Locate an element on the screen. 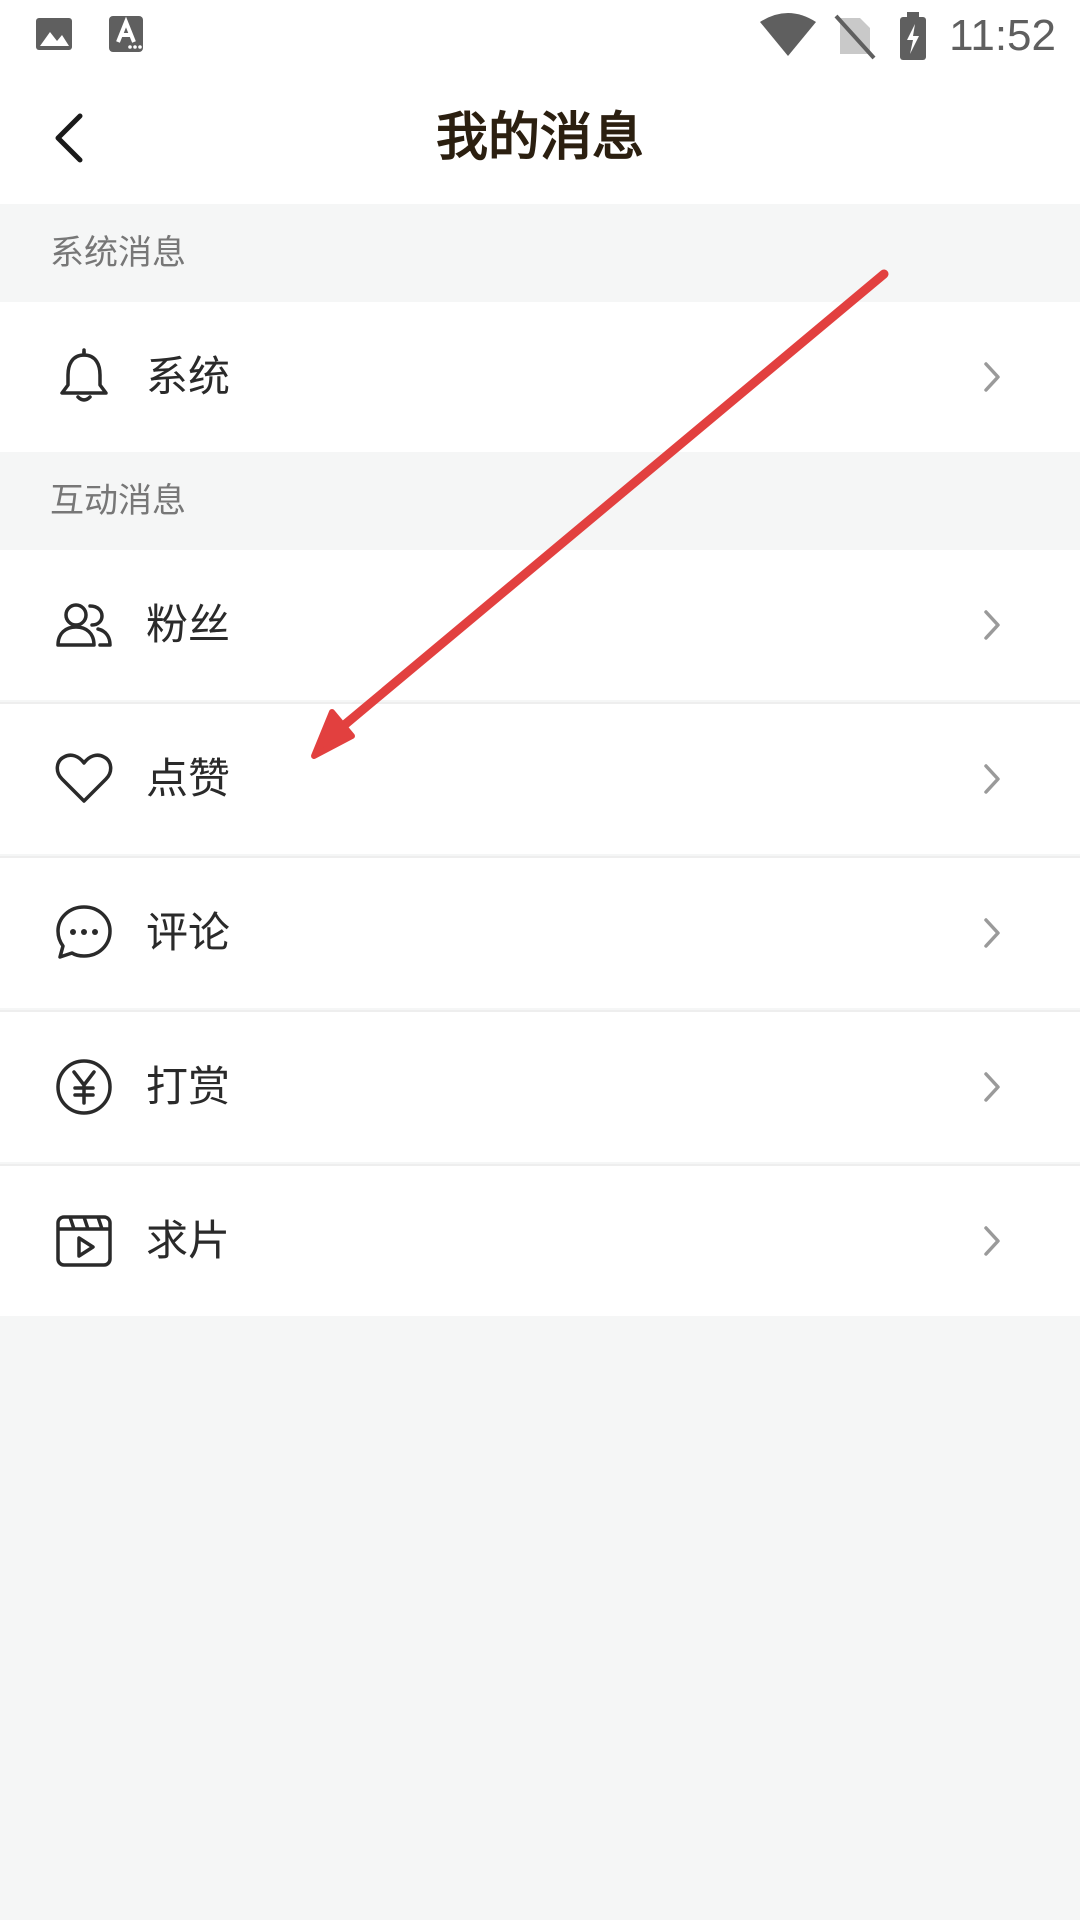  list-item-fans: 粉丝 is located at coordinates (540, 625).